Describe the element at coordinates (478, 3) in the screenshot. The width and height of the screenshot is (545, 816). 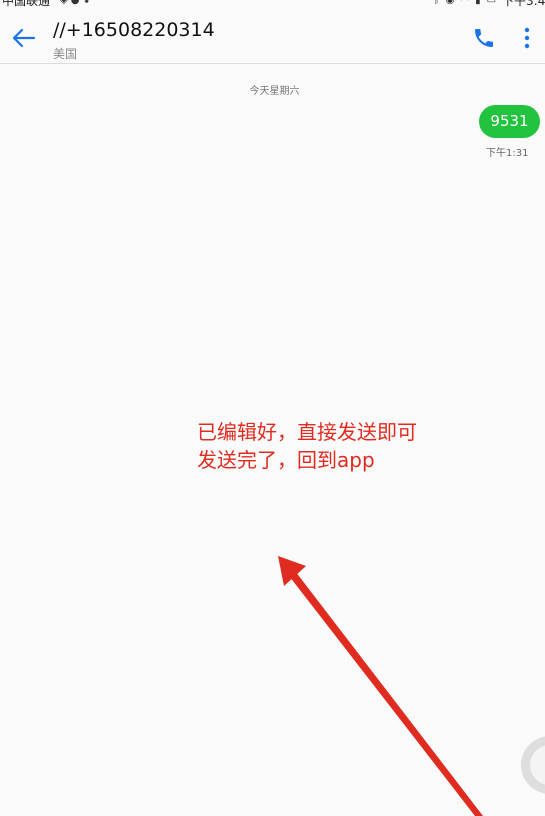
I see `cell-signal-icon: ▮` at that location.